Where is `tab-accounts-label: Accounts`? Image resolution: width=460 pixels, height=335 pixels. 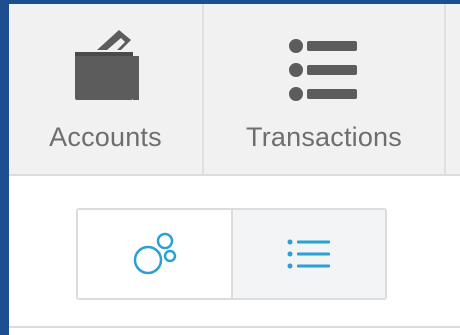 tab-accounts-label: Accounts is located at coordinates (105, 137).